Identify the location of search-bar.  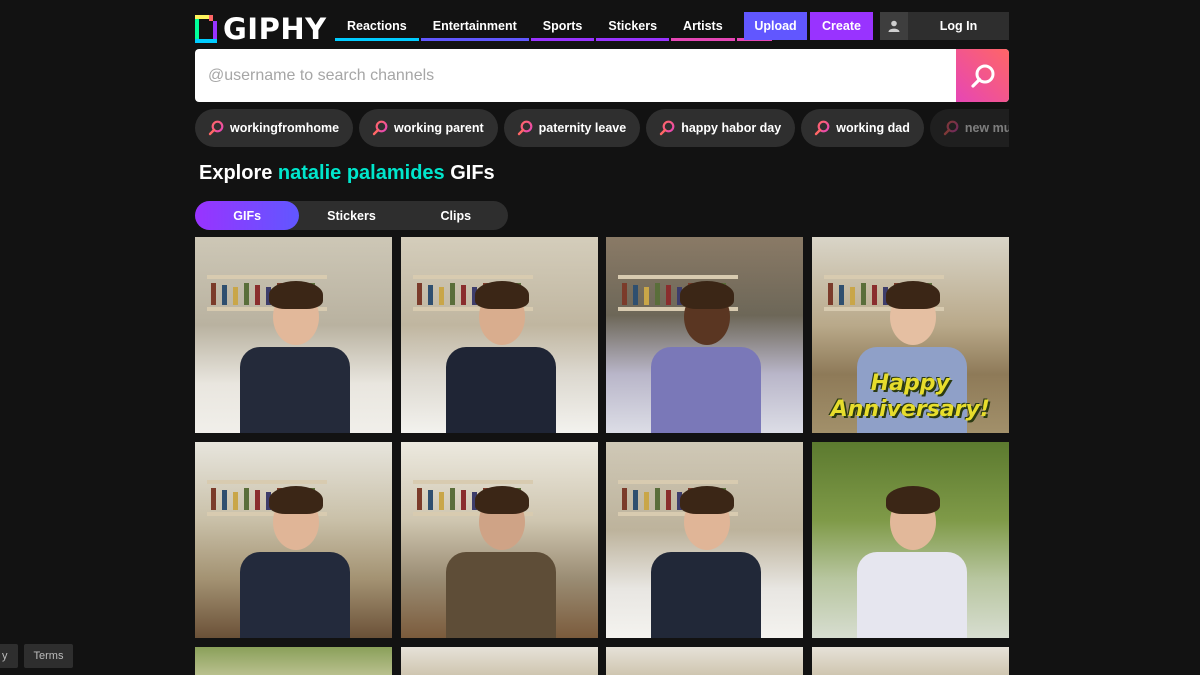
(602, 75).